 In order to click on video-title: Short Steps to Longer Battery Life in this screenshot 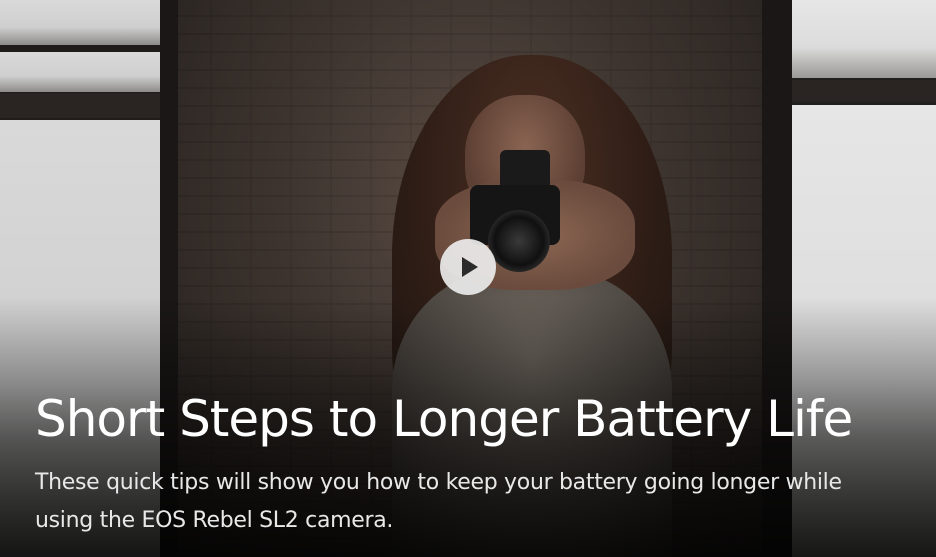, I will do `click(444, 419)`.